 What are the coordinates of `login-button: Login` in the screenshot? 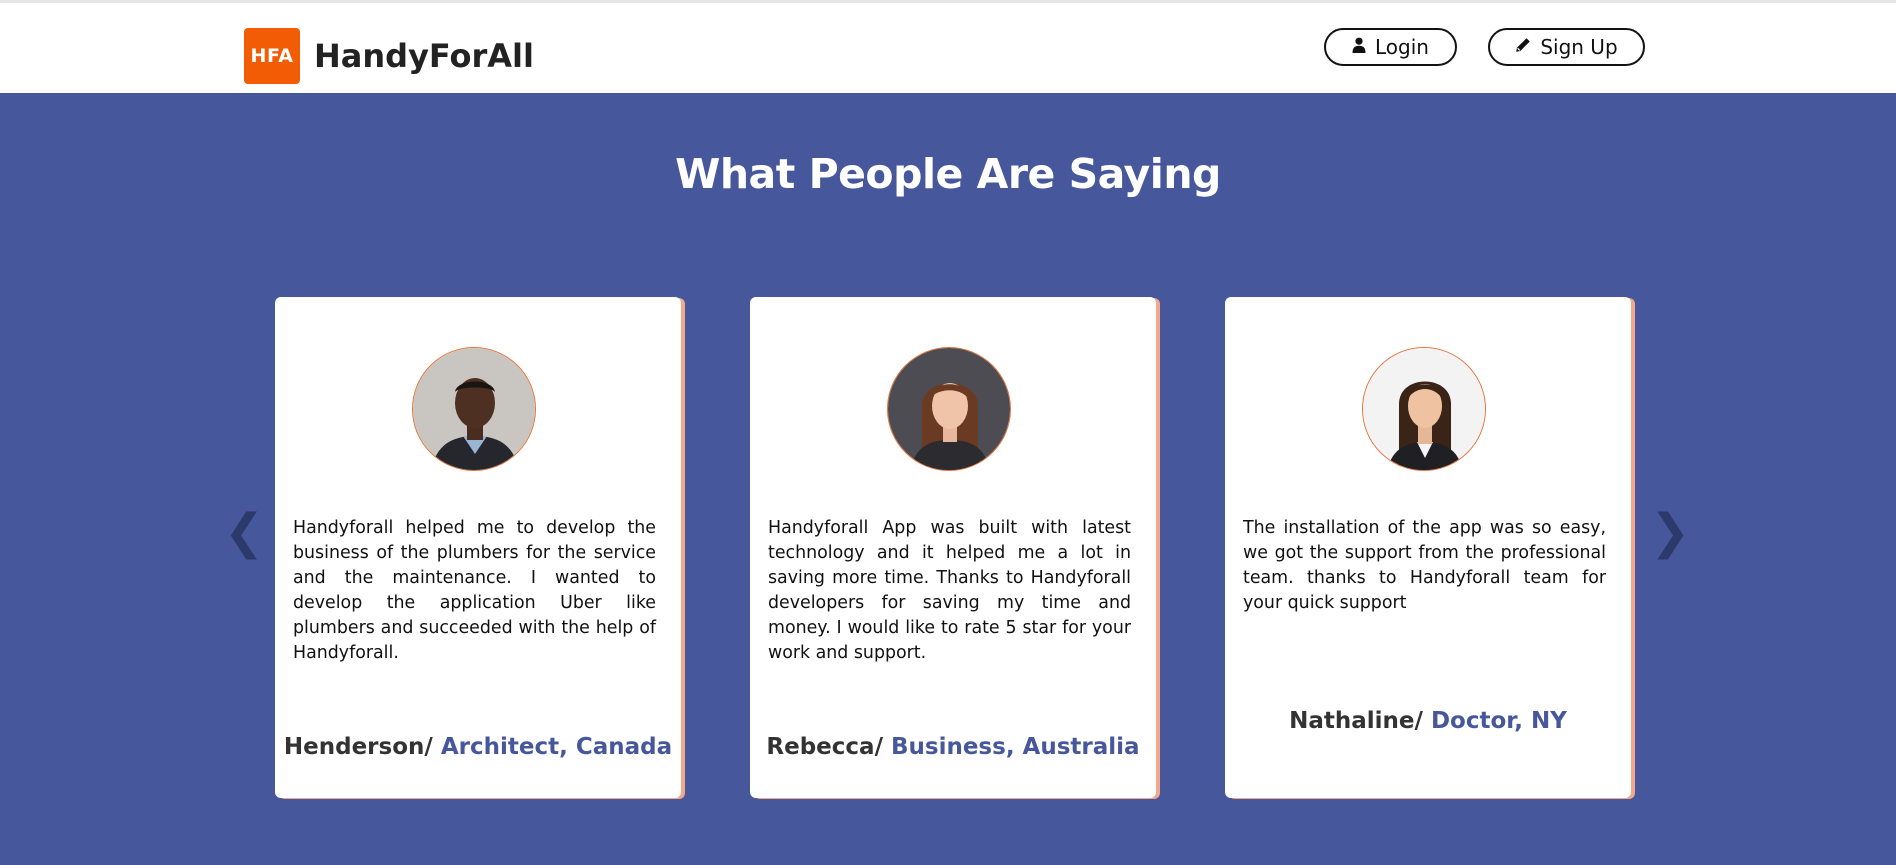 It's located at (1390, 47).